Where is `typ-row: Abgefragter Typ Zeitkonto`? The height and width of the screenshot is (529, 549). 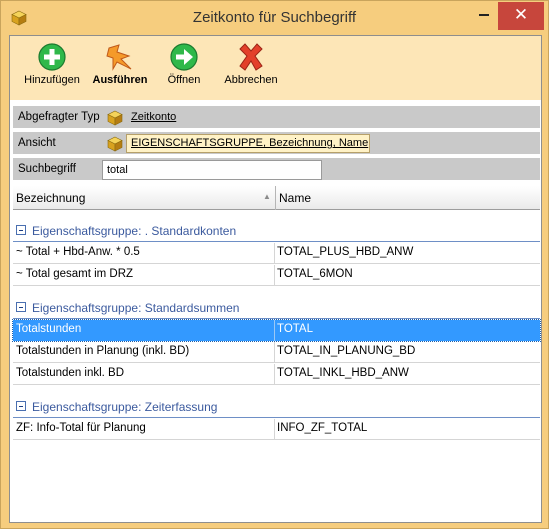 typ-row: Abgefragter Typ Zeitkonto is located at coordinates (276, 118).